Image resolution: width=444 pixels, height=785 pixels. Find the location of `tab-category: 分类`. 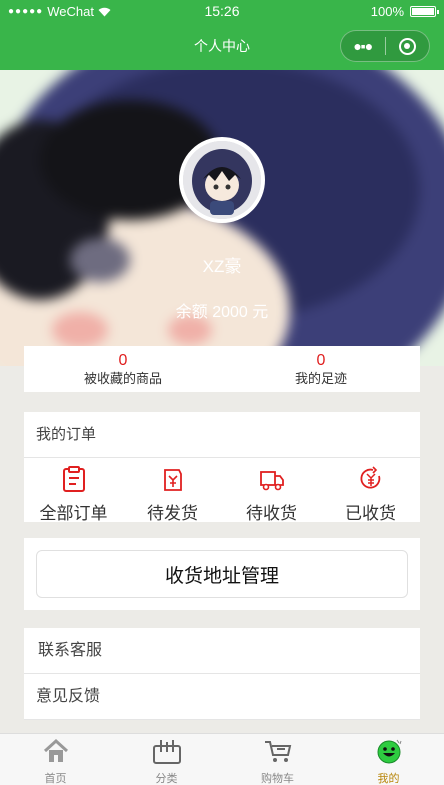

tab-category: 分类 is located at coordinates (166, 759).